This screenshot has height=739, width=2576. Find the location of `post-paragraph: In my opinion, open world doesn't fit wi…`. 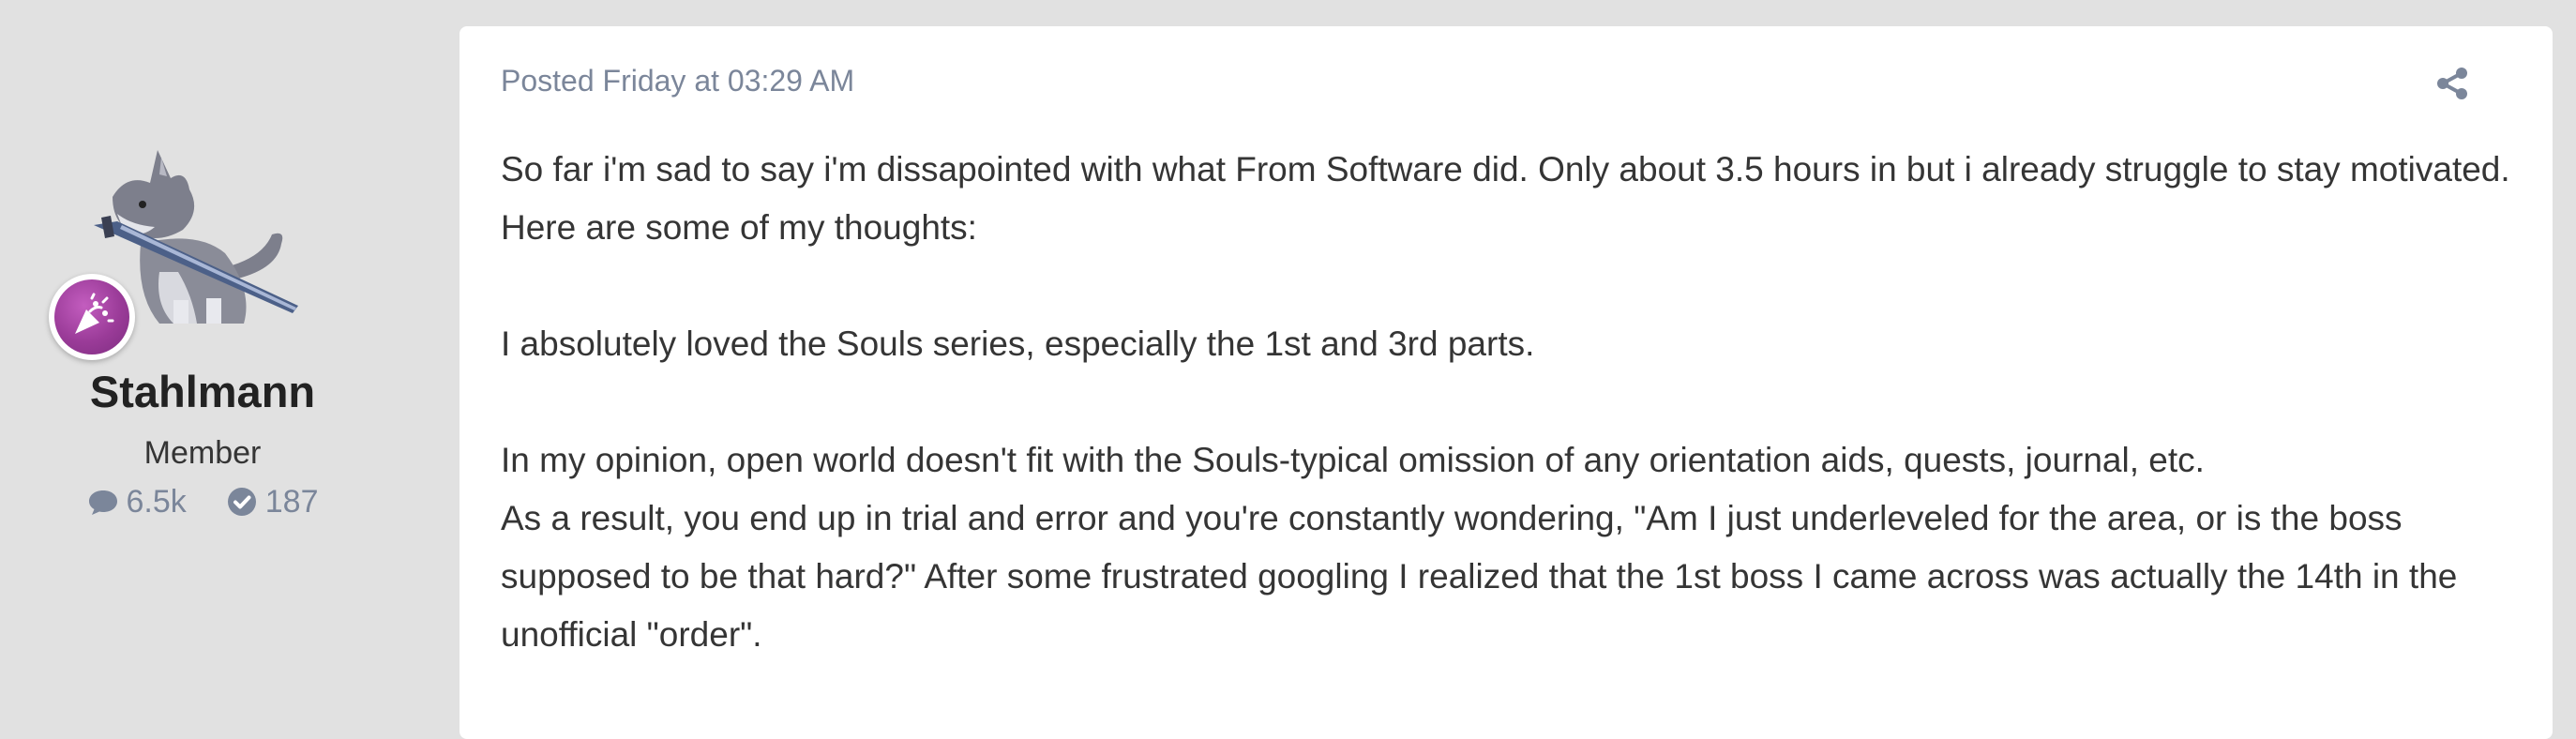

post-paragraph: In my opinion, open world doesn't fit wi… is located at coordinates (1353, 460).